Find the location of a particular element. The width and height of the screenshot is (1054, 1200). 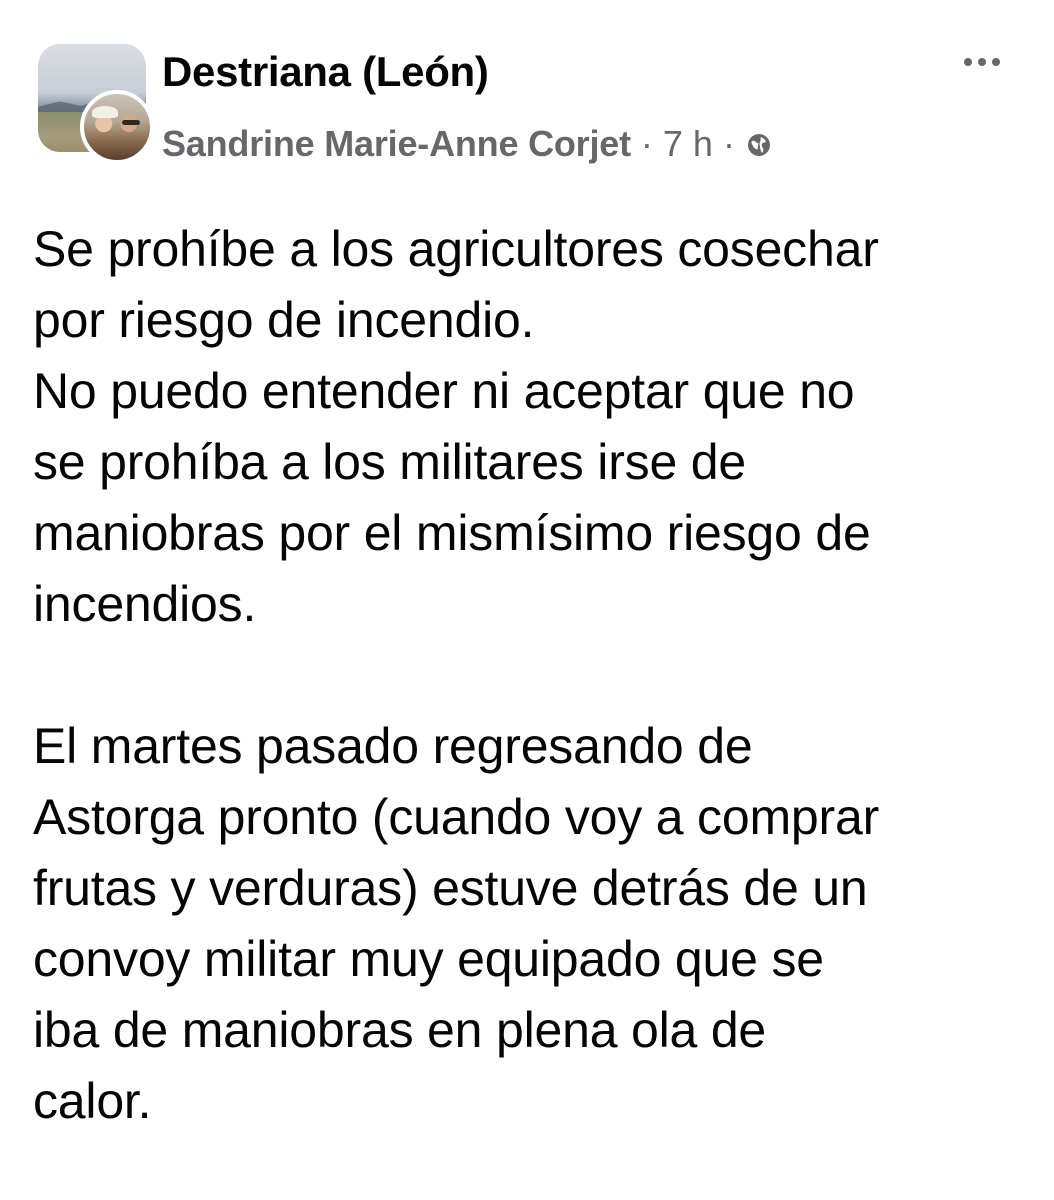

globe-icon-svg is located at coordinates (758, 145).